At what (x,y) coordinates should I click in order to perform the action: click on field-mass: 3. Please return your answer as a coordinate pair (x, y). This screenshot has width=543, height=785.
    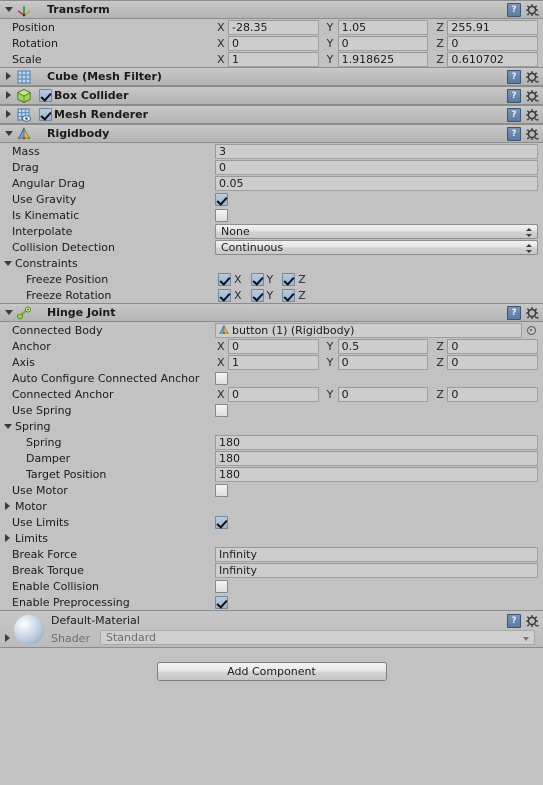
    Looking at the image, I should click on (376, 151).